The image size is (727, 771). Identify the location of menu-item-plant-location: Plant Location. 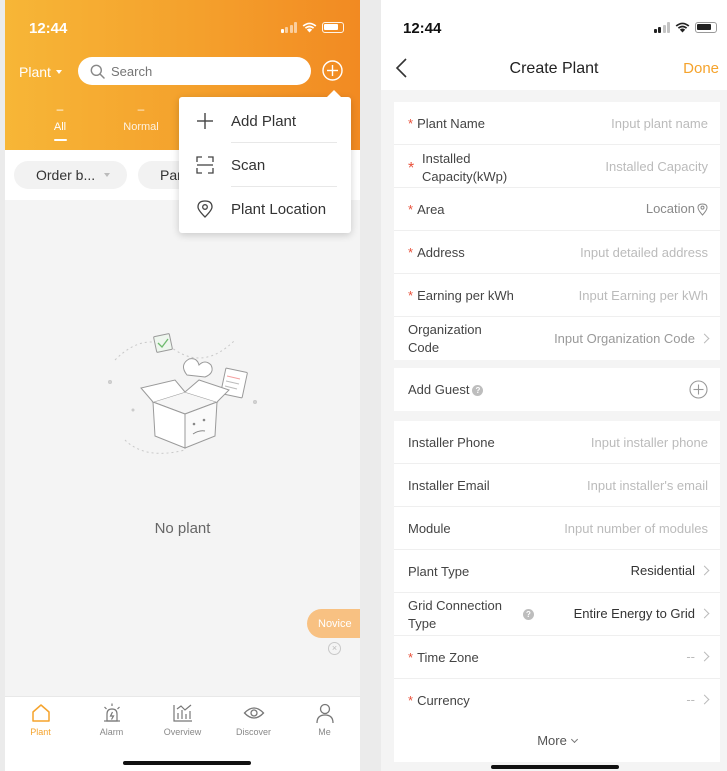
(265, 209).